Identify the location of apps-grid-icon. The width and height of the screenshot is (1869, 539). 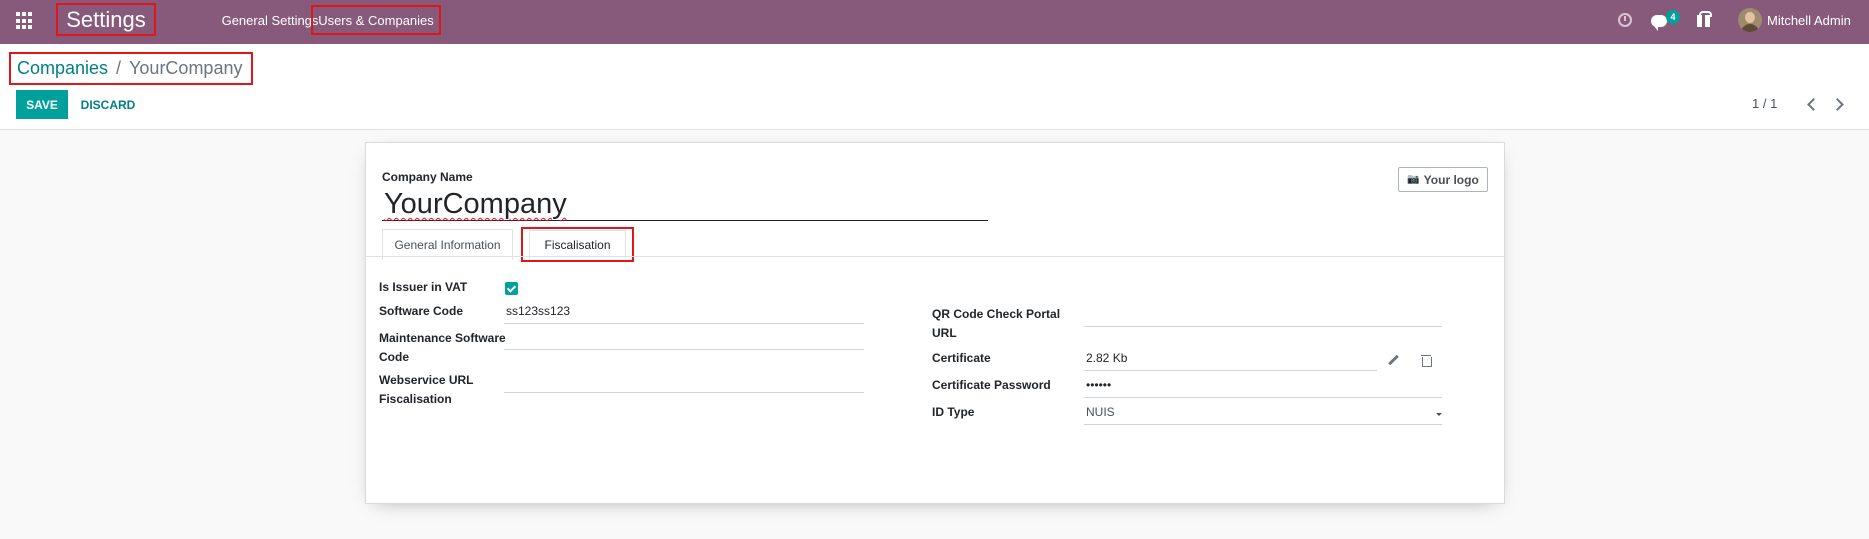
(25, 21).